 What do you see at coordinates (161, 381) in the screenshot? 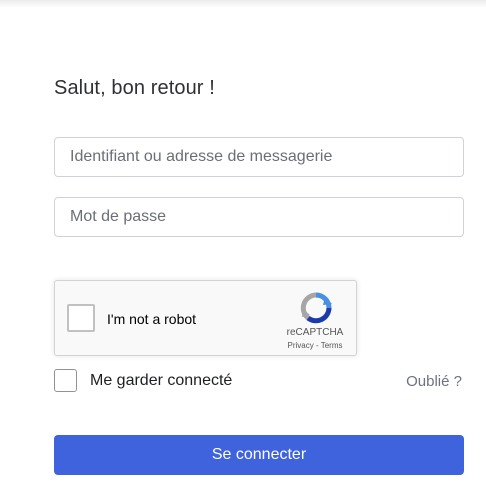
I see `remember-me-label: Me garder connecté` at bounding box center [161, 381].